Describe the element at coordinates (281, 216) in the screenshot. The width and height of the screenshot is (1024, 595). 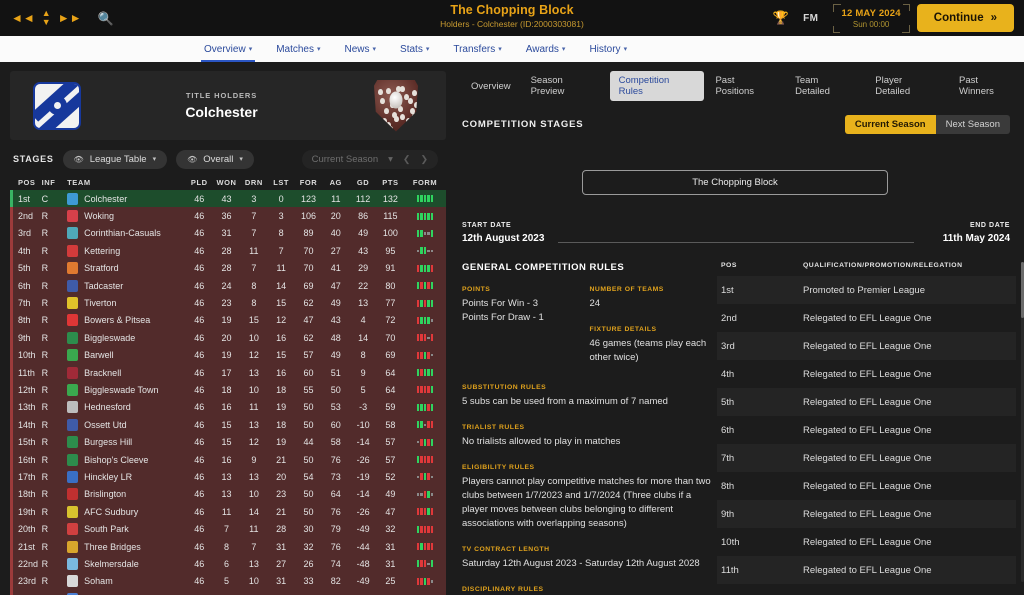
I see `cell-lst: 3` at that location.